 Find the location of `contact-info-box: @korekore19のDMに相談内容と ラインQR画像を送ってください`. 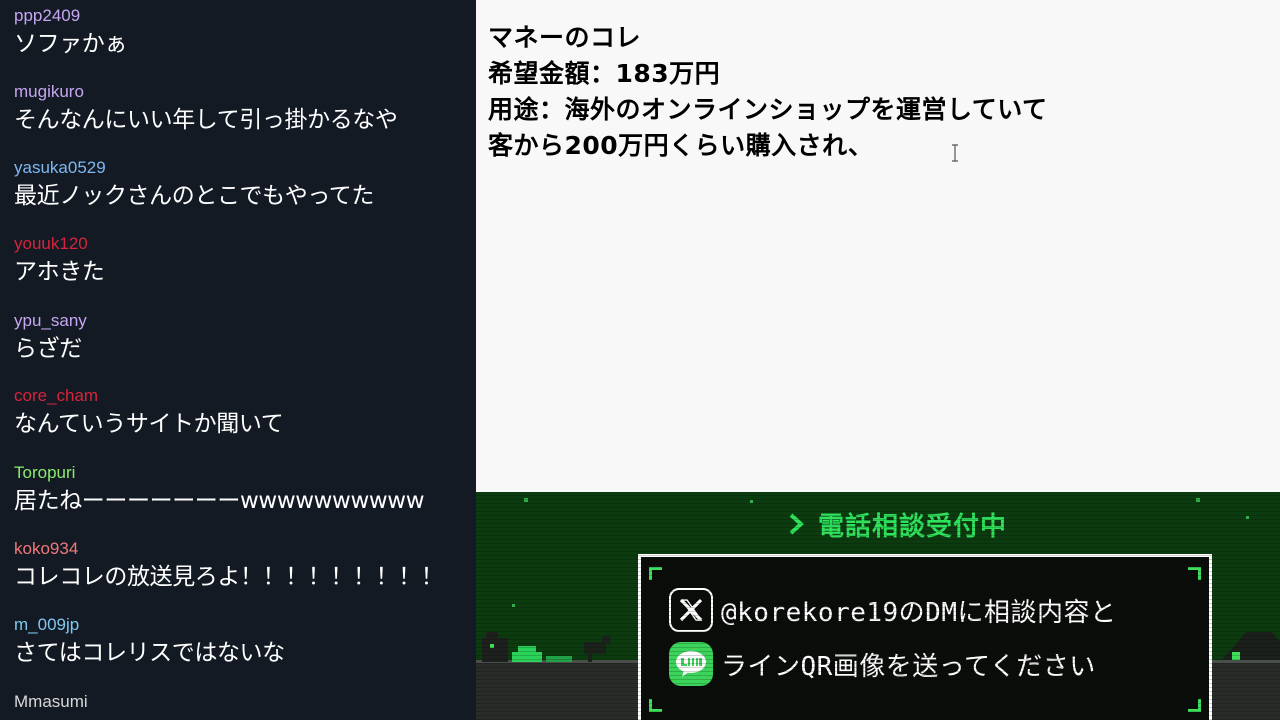

contact-info-box: @korekore19のDMに相談内容と ラインQR画像を送ってください is located at coordinates (925, 637).